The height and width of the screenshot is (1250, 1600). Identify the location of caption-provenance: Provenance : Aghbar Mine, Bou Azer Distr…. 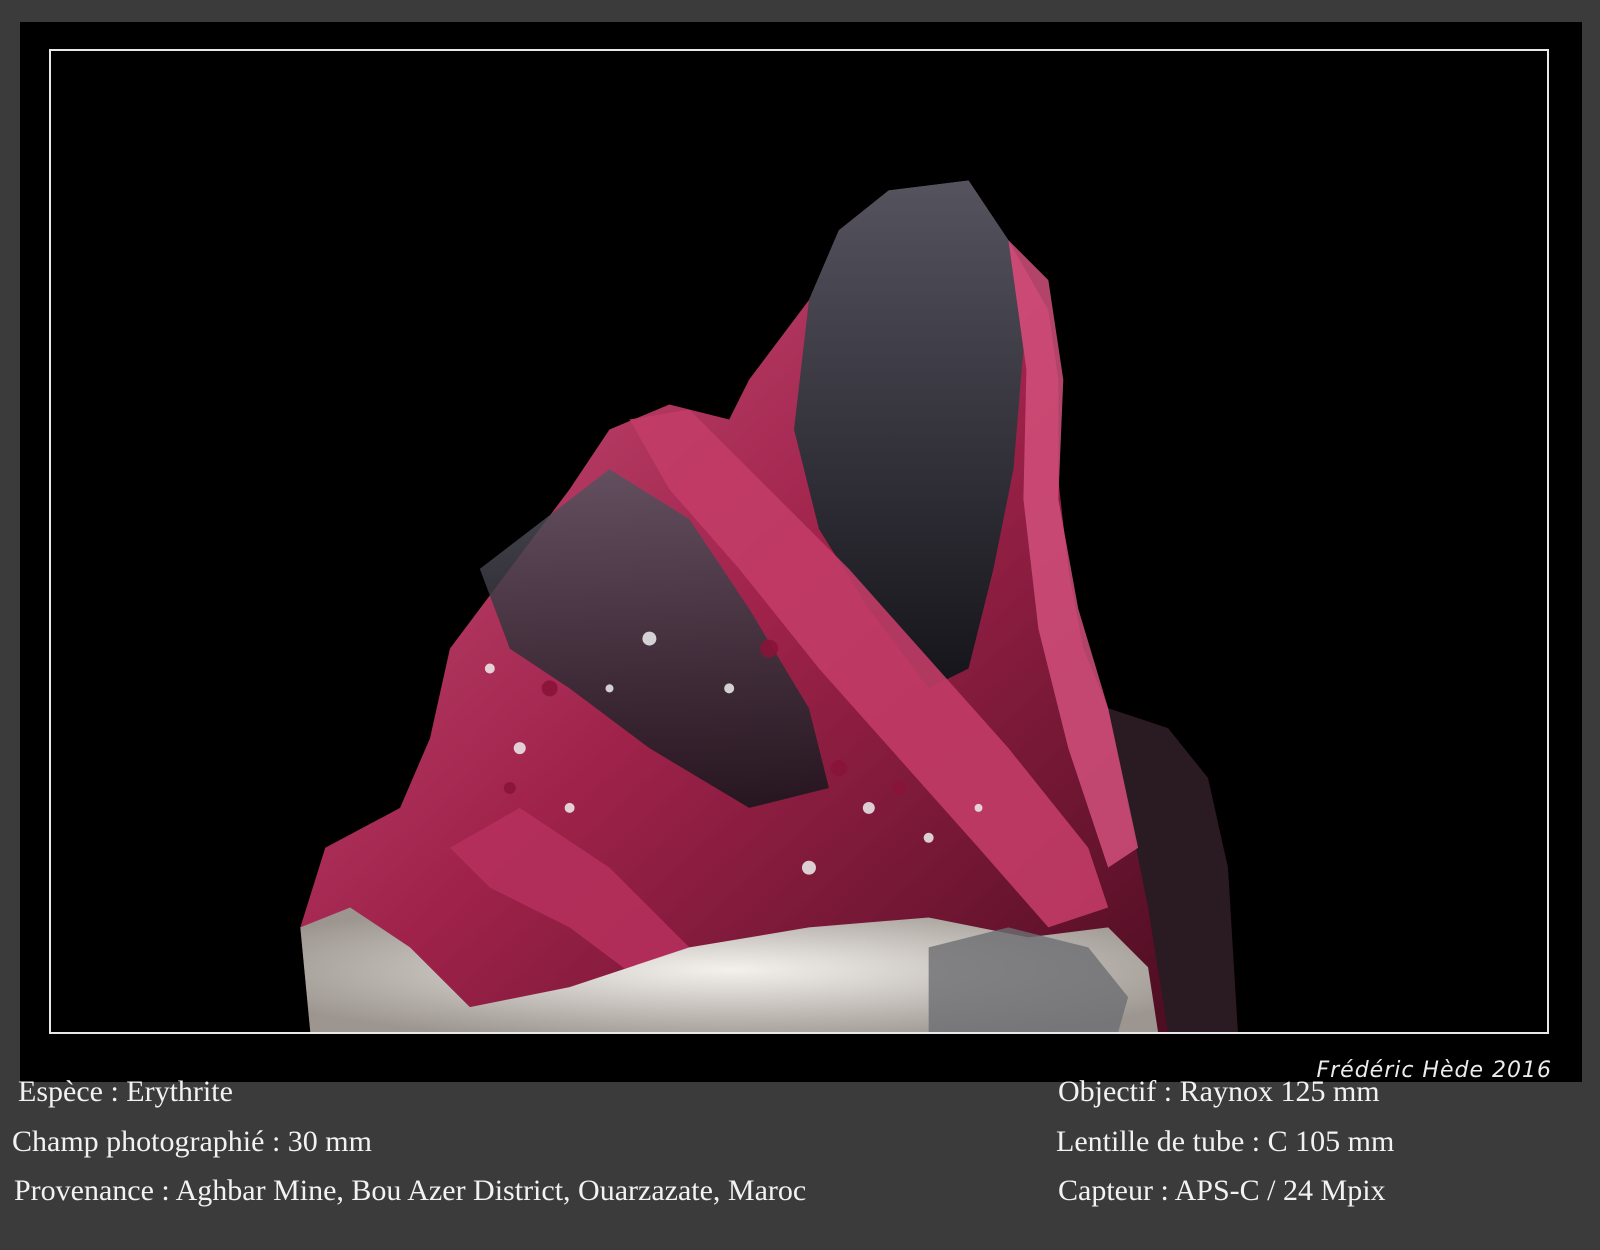
(410, 1190).